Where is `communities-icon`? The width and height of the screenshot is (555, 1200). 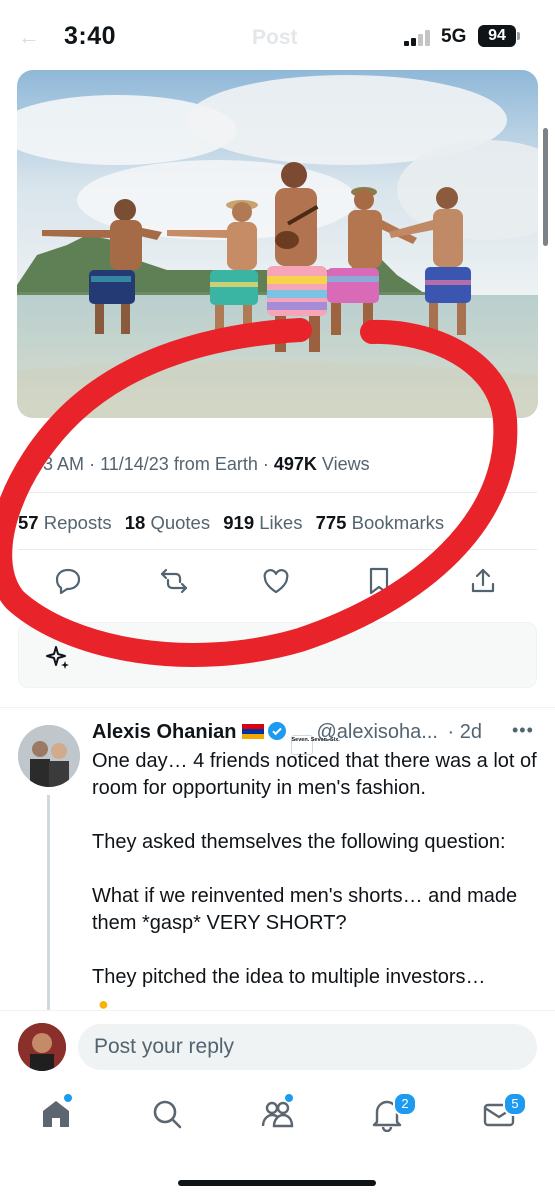
communities-icon is located at coordinates (277, 1113).